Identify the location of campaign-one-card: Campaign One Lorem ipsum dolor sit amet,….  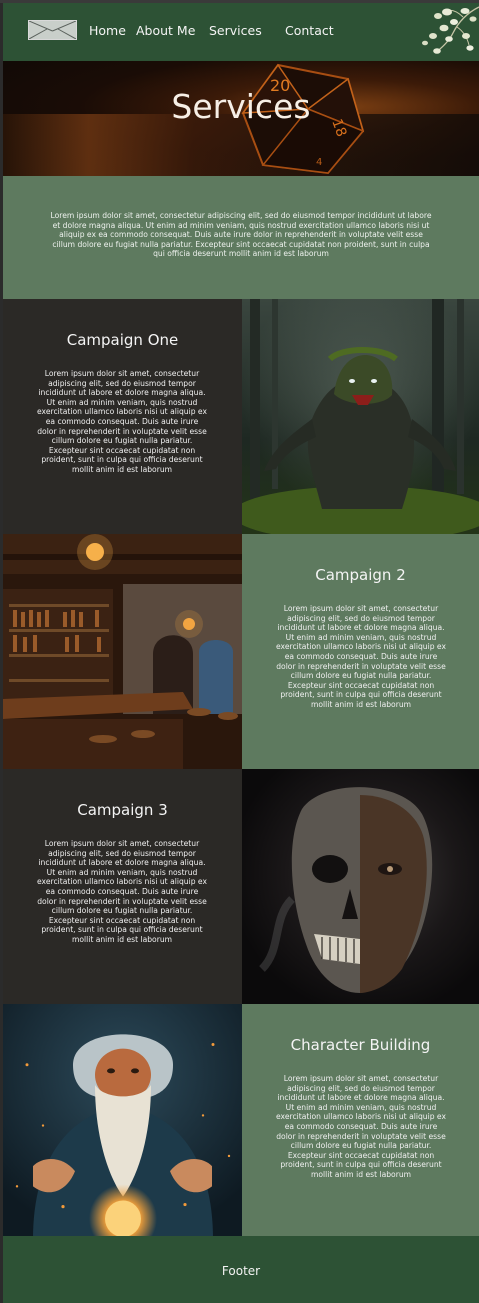
(122, 416).